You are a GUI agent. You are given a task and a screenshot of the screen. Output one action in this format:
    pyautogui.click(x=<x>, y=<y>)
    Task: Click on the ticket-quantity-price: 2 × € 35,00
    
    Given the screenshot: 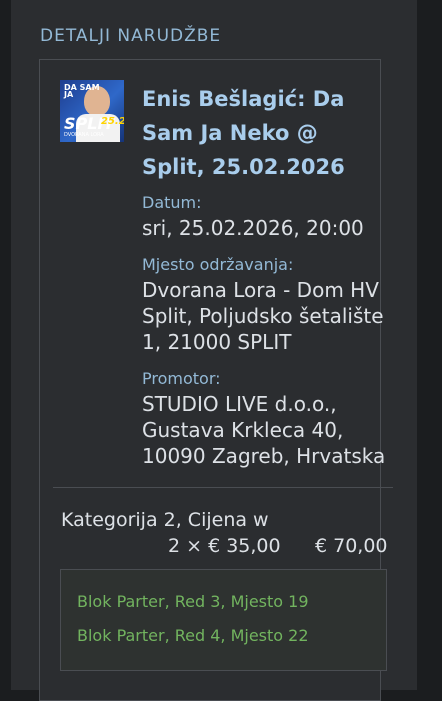 What is the action you would take?
    pyautogui.click(x=224, y=546)
    